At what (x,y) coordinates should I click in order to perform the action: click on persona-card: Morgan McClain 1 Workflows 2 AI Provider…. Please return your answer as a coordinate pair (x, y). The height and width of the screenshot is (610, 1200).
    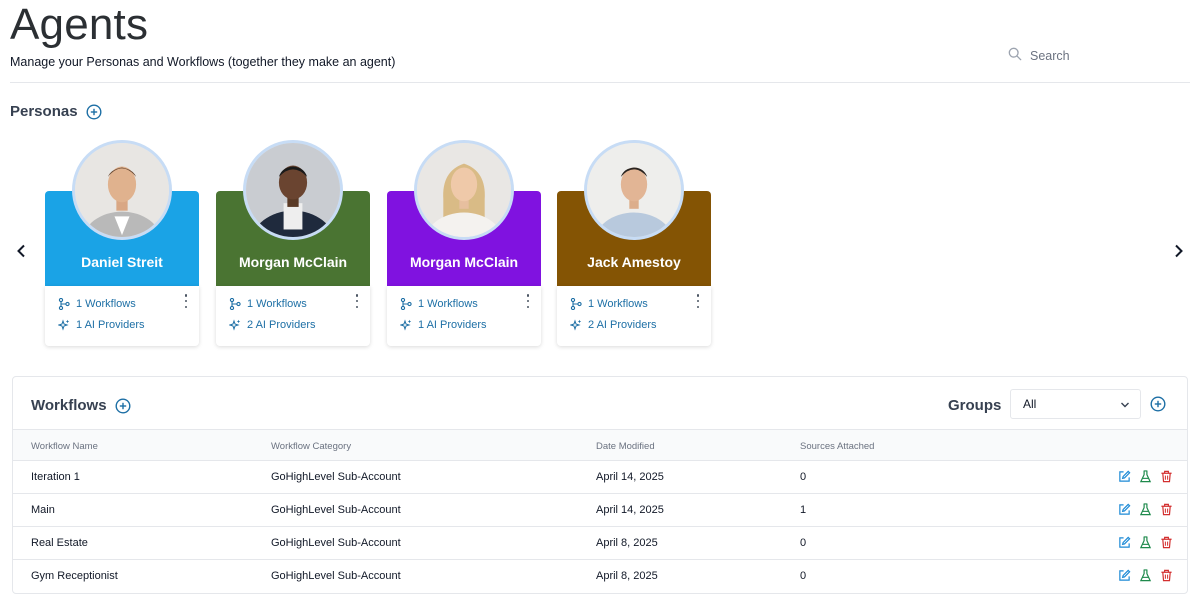
    Looking at the image, I should click on (293, 243).